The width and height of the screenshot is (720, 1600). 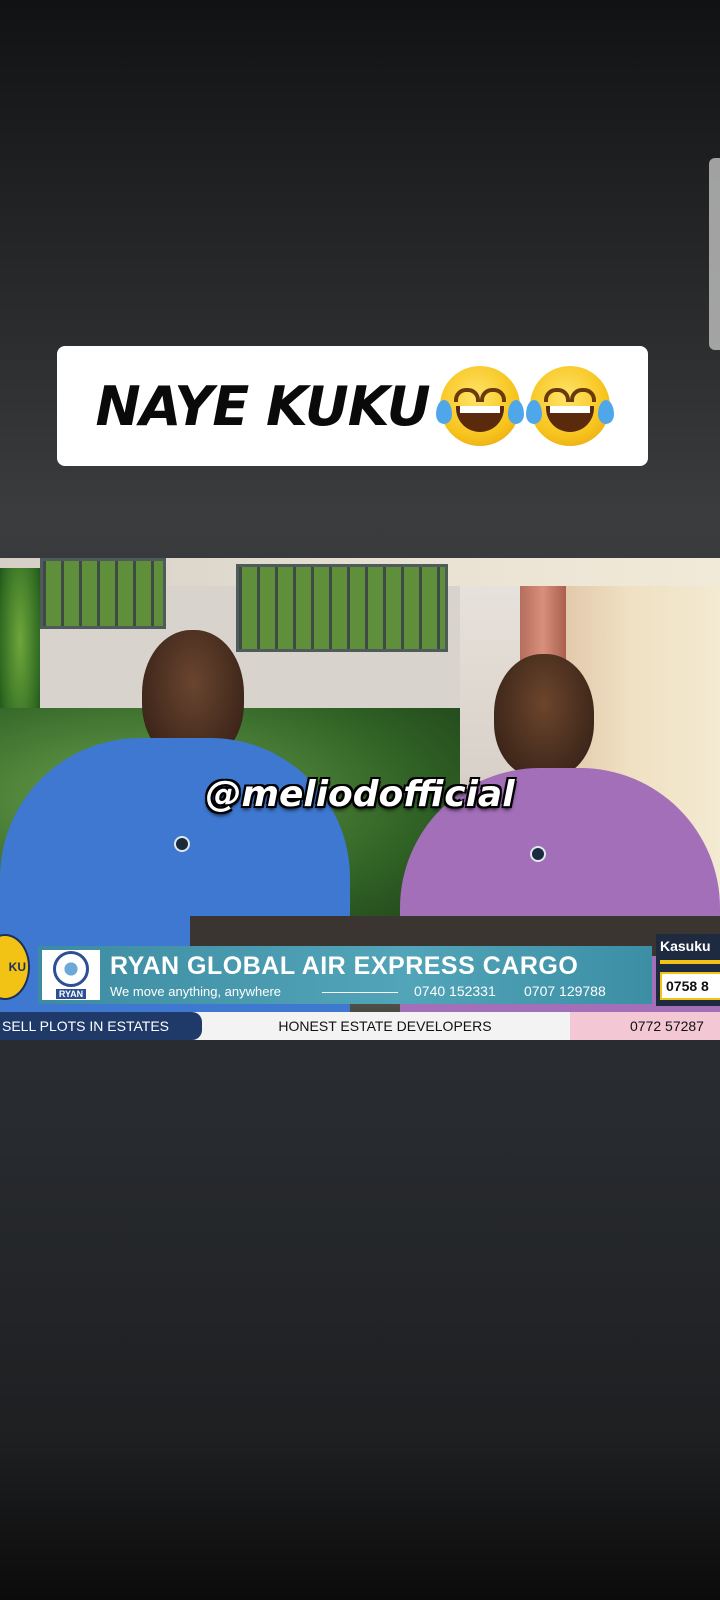 What do you see at coordinates (360, 794) in the screenshot?
I see `watermark: @meliodofficial` at bounding box center [360, 794].